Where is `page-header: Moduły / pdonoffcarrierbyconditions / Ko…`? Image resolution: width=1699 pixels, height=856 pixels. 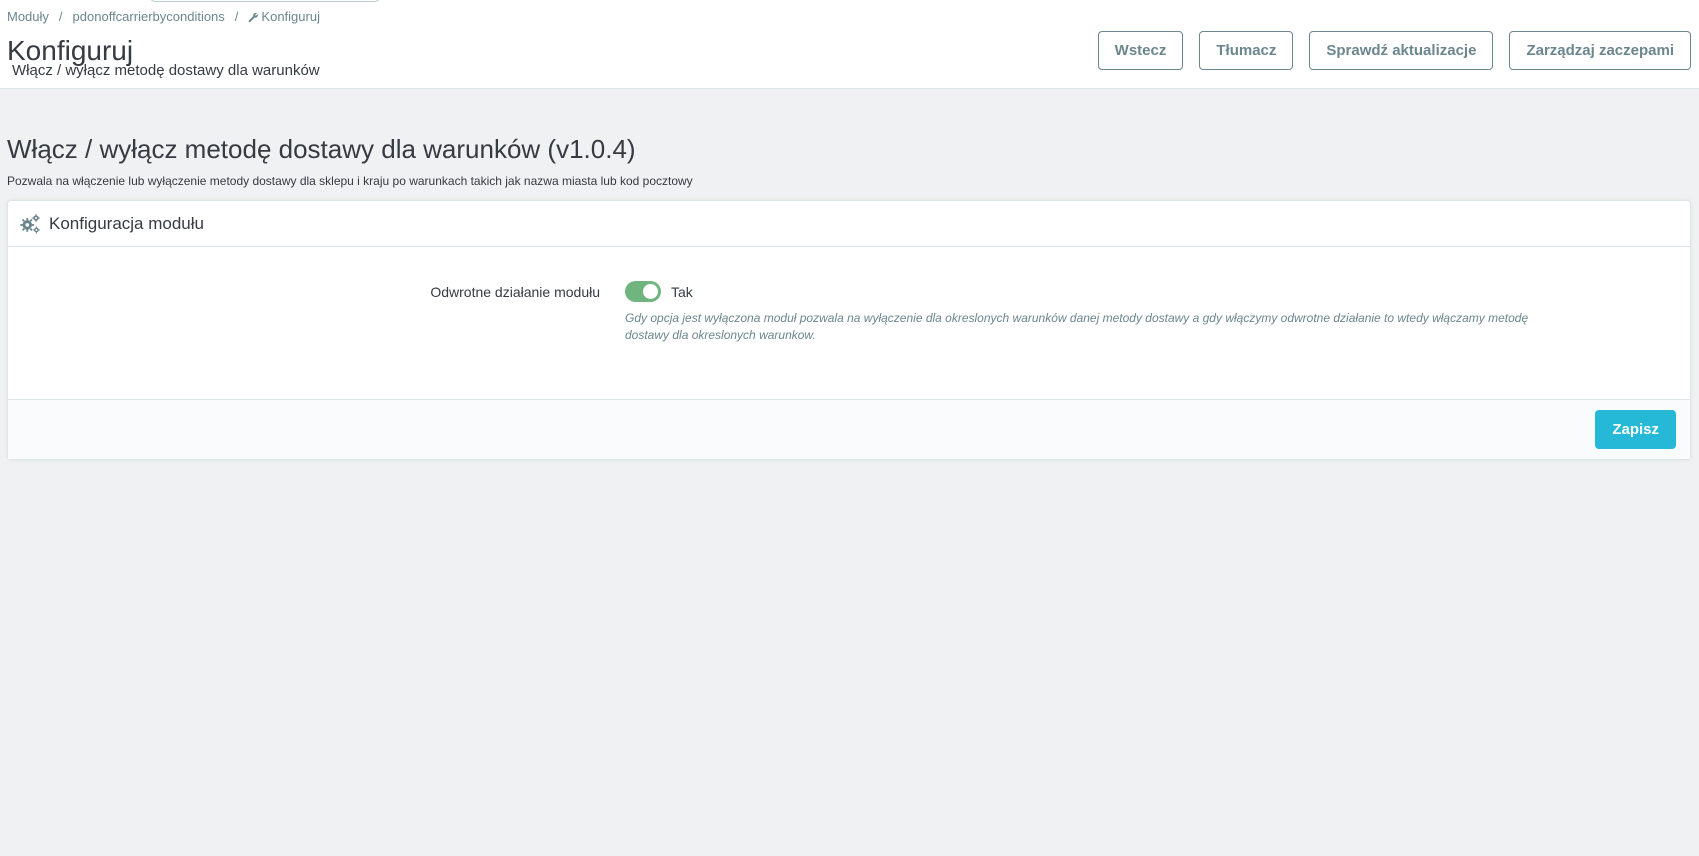
page-header: Moduły / pdonoffcarrierbyconditions / Ko… is located at coordinates (849, 44).